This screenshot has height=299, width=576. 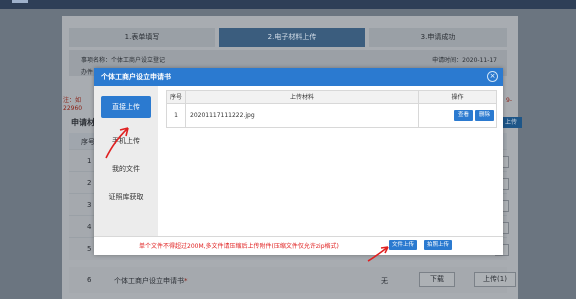 What do you see at coordinates (239, 246) in the screenshot?
I see `upload-limit-tip: 单个文件不得超过200M,多文件请压缩后上传附件(压缩文件仅允许zip格式)` at bounding box center [239, 246].